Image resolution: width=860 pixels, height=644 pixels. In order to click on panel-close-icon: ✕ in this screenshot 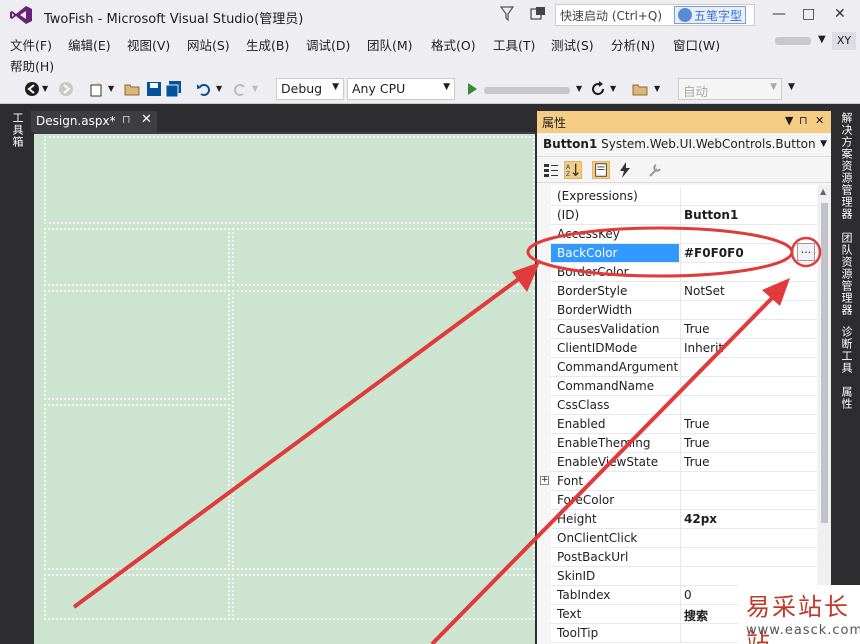, I will do `click(819, 120)`.